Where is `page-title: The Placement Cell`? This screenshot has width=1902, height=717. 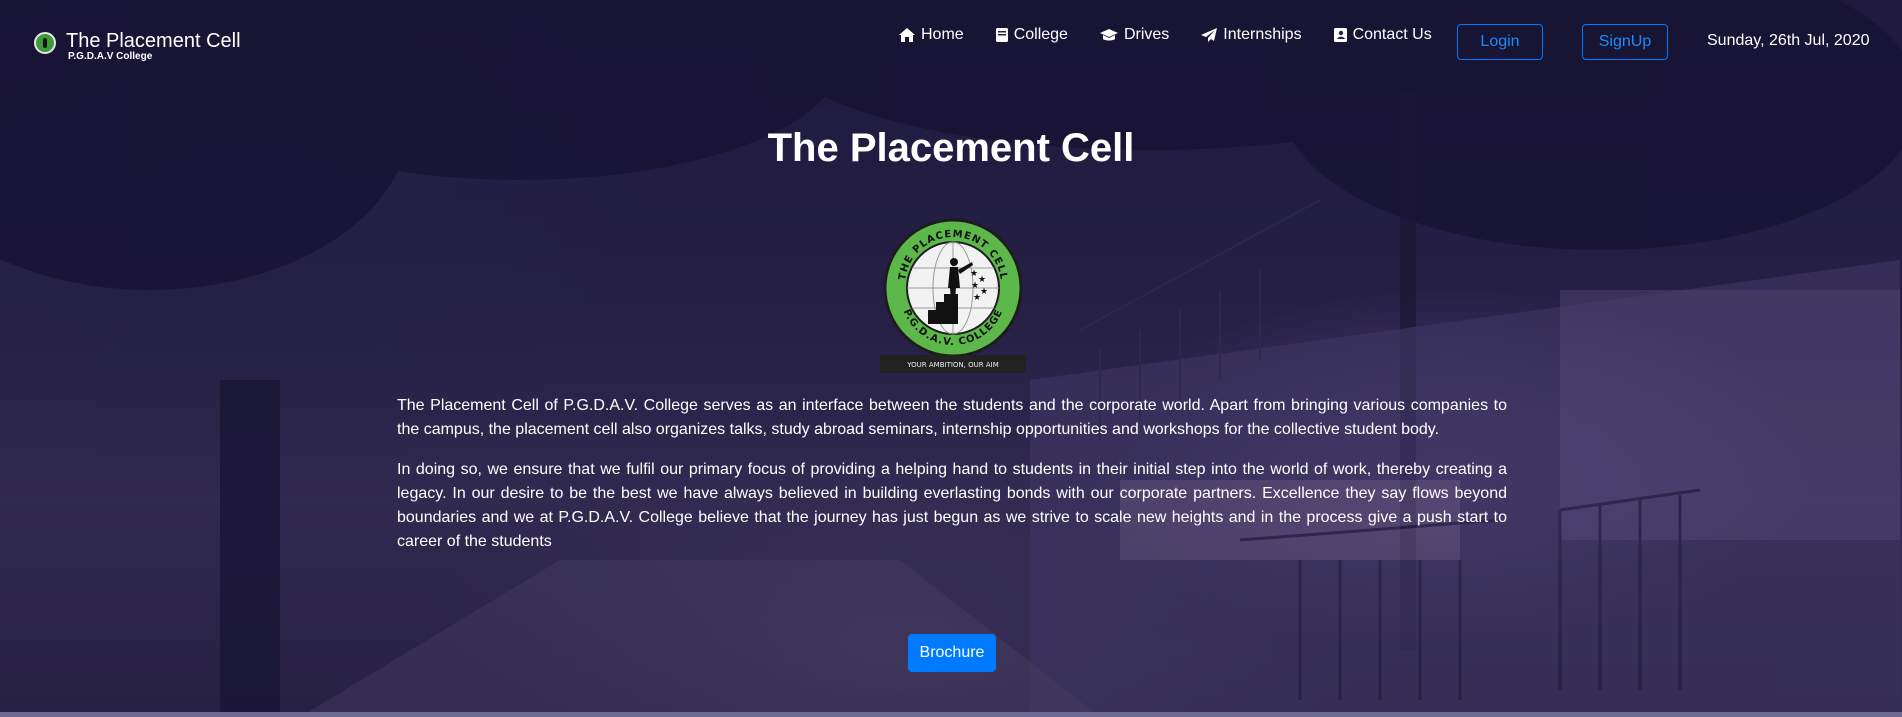 page-title: The Placement Cell is located at coordinates (951, 148).